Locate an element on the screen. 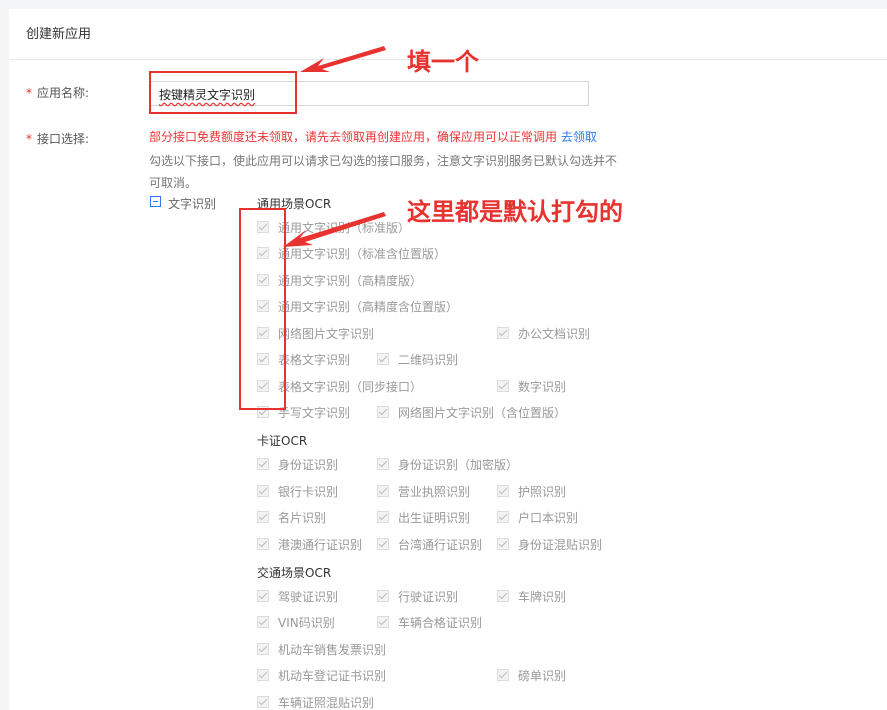 The image size is (887, 710). checkbox-item: 护照识别 is located at coordinates (531, 491).